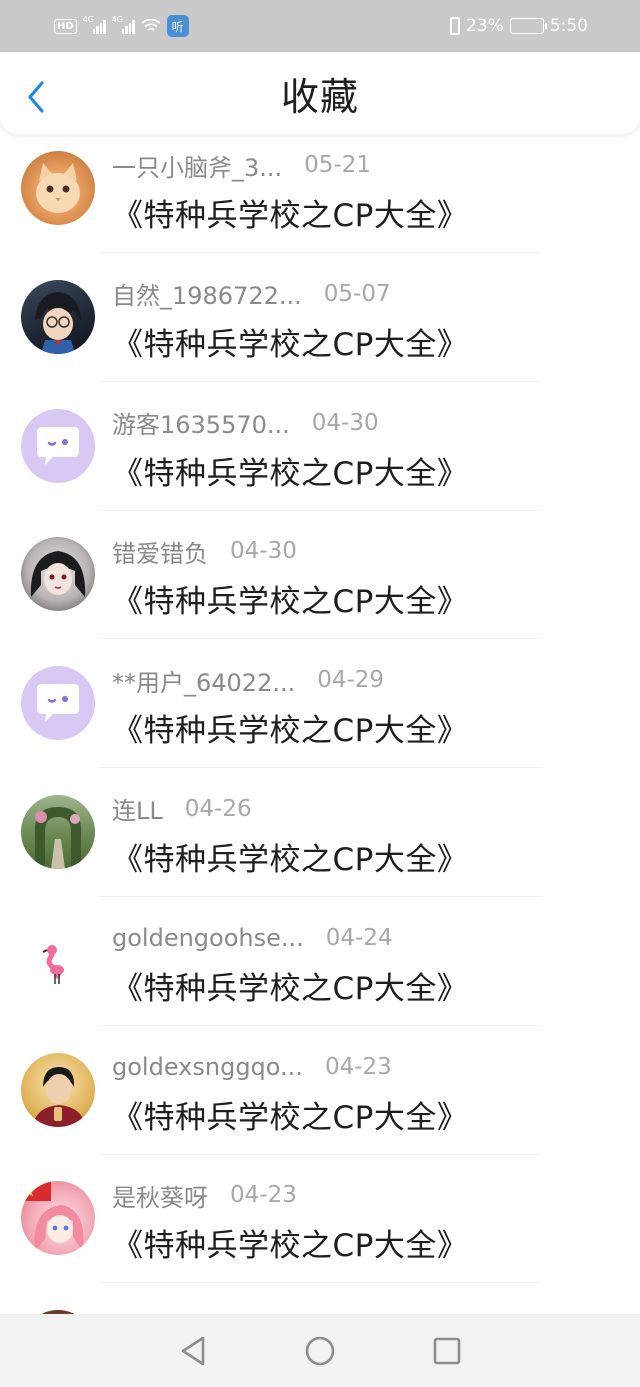 Image resolution: width=640 pixels, height=1387 pixels. What do you see at coordinates (160, 551) in the screenshot?
I see `username: 错爱错负` at bounding box center [160, 551].